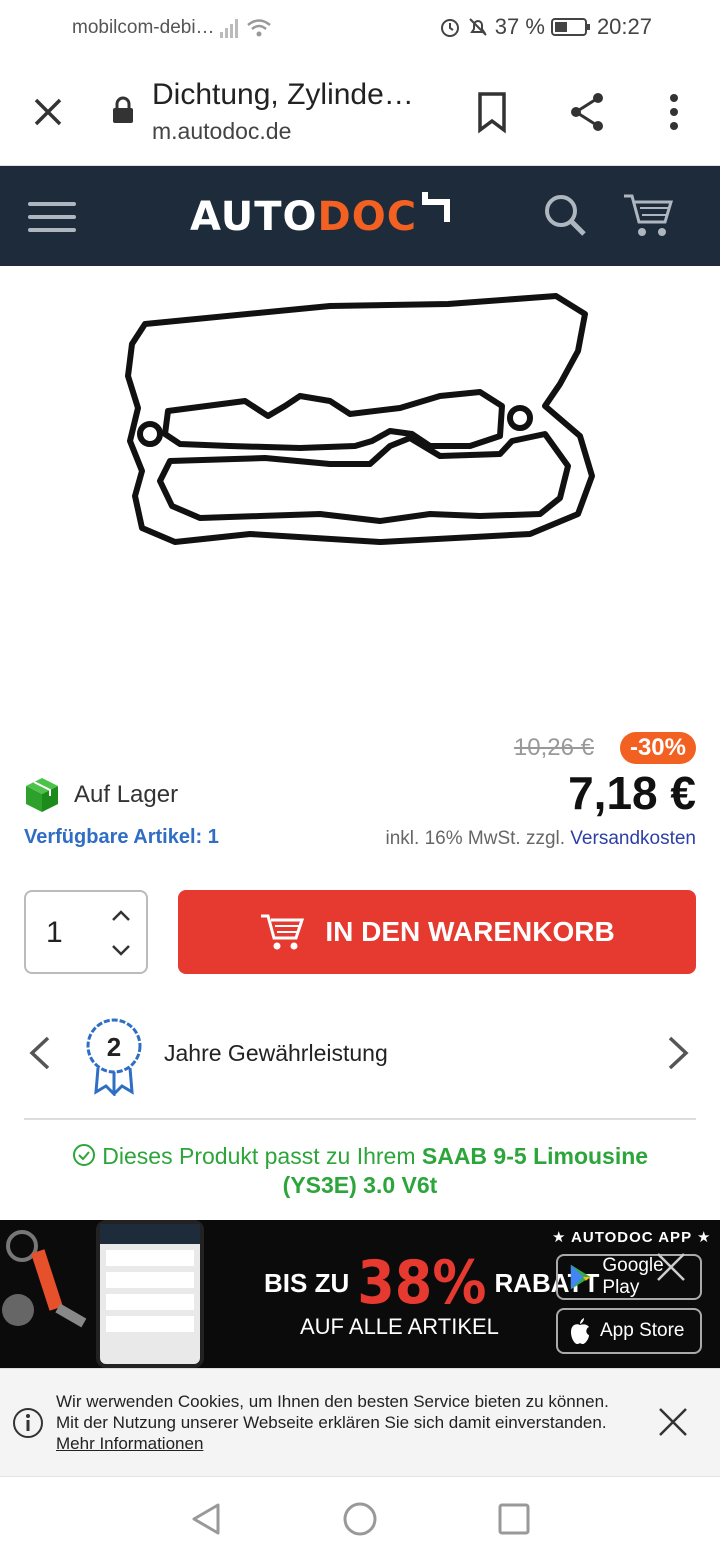 The width and height of the screenshot is (720, 1560). I want to click on status-right: 37 % 20:27, so click(545, 27).